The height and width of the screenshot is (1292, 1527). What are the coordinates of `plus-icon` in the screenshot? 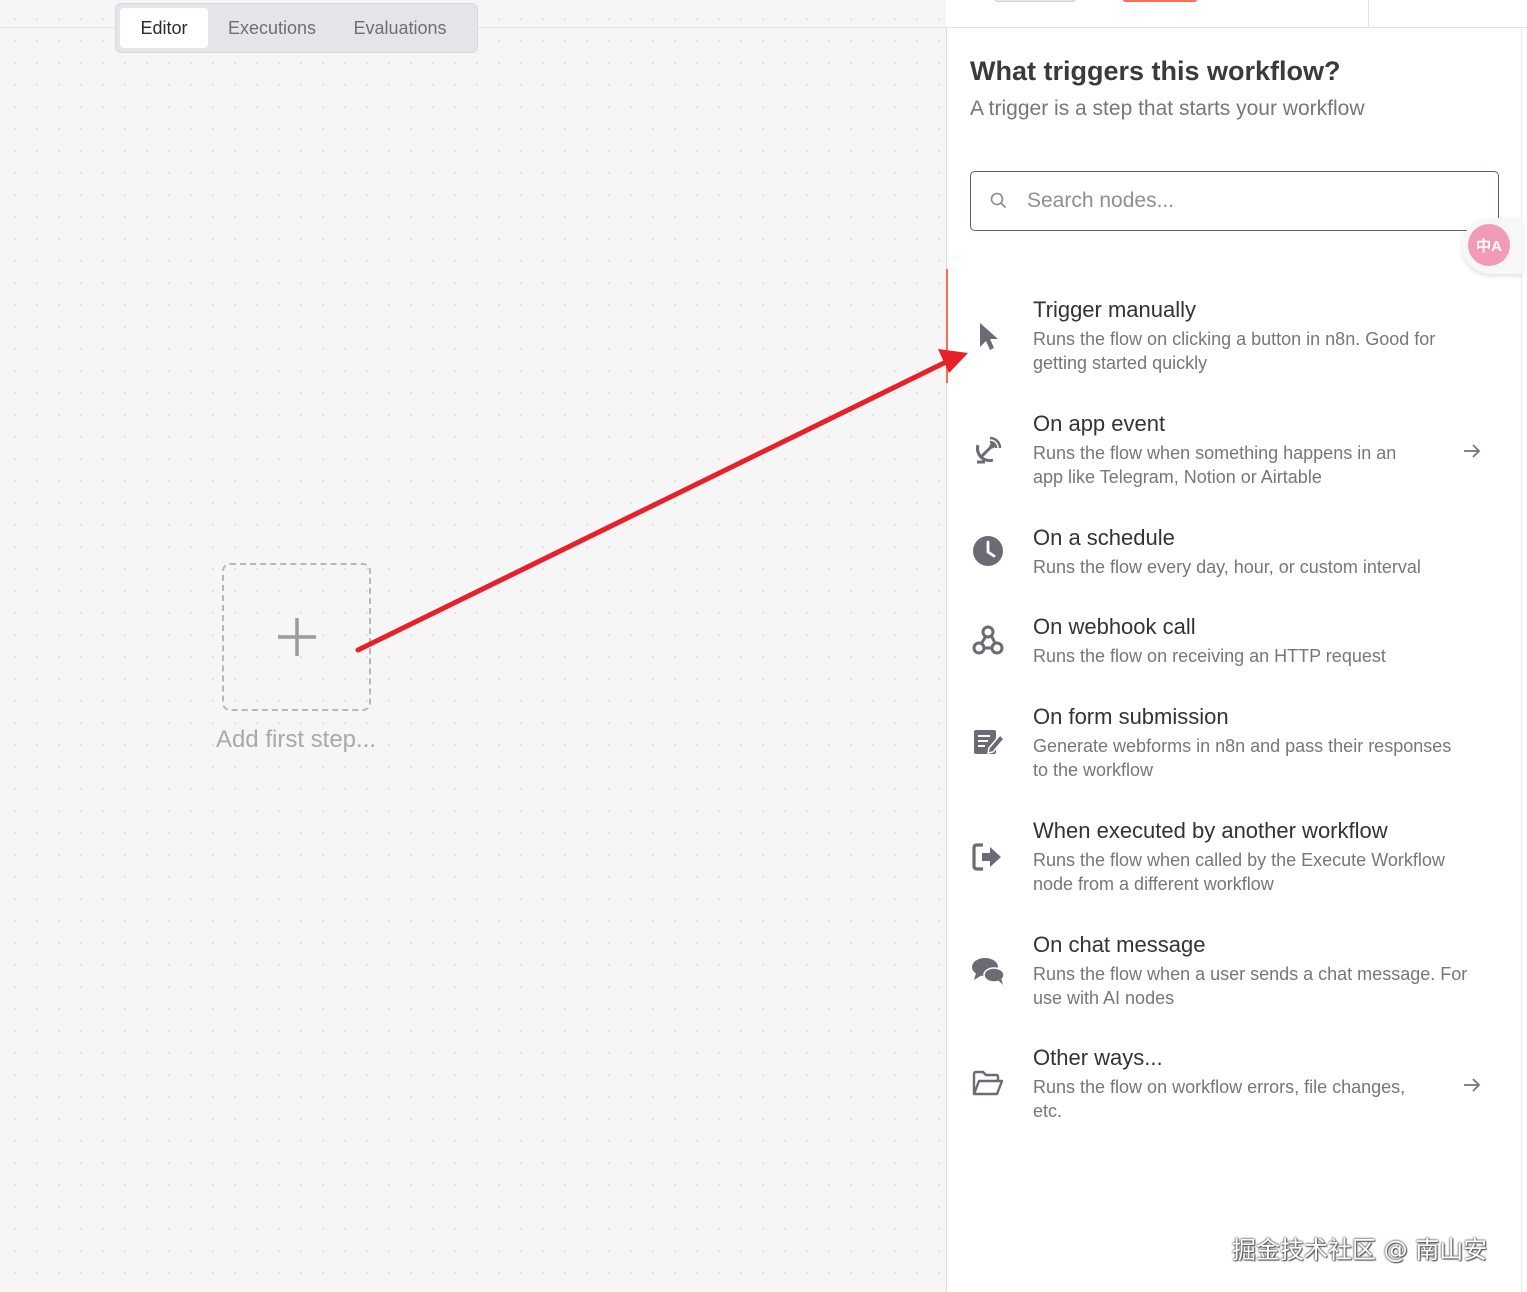 It's located at (296, 637).